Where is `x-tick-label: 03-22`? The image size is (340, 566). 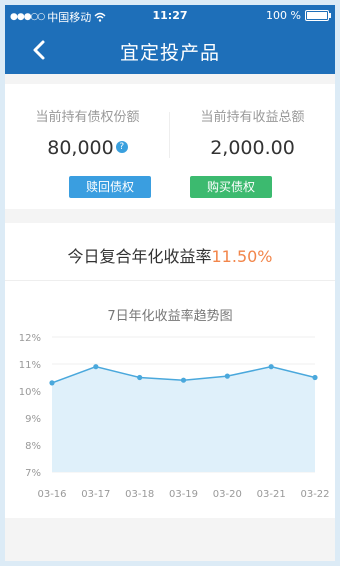
x-tick-label: 03-22 is located at coordinates (314, 494).